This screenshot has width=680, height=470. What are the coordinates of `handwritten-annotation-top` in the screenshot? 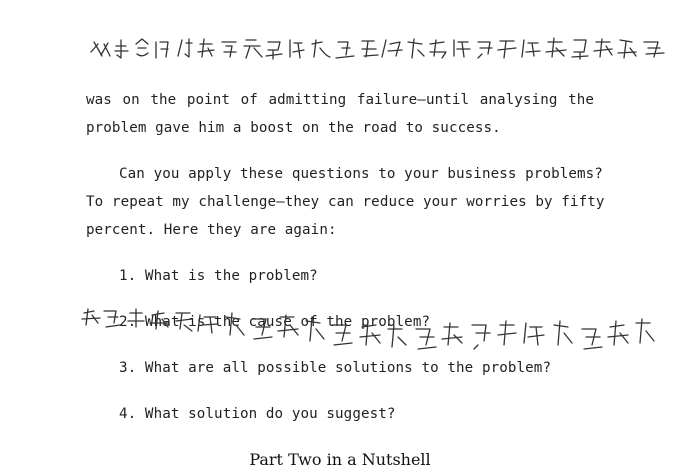 It's located at (377, 48).